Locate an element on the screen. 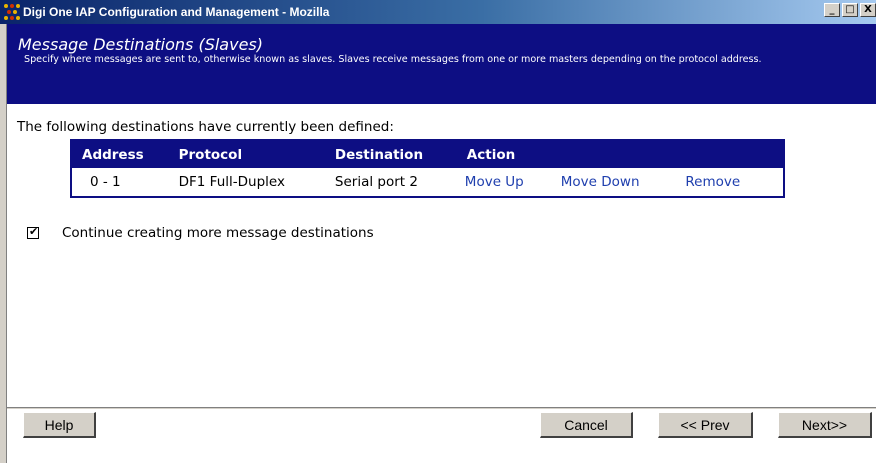  column-header-address: Address is located at coordinates (120, 154).